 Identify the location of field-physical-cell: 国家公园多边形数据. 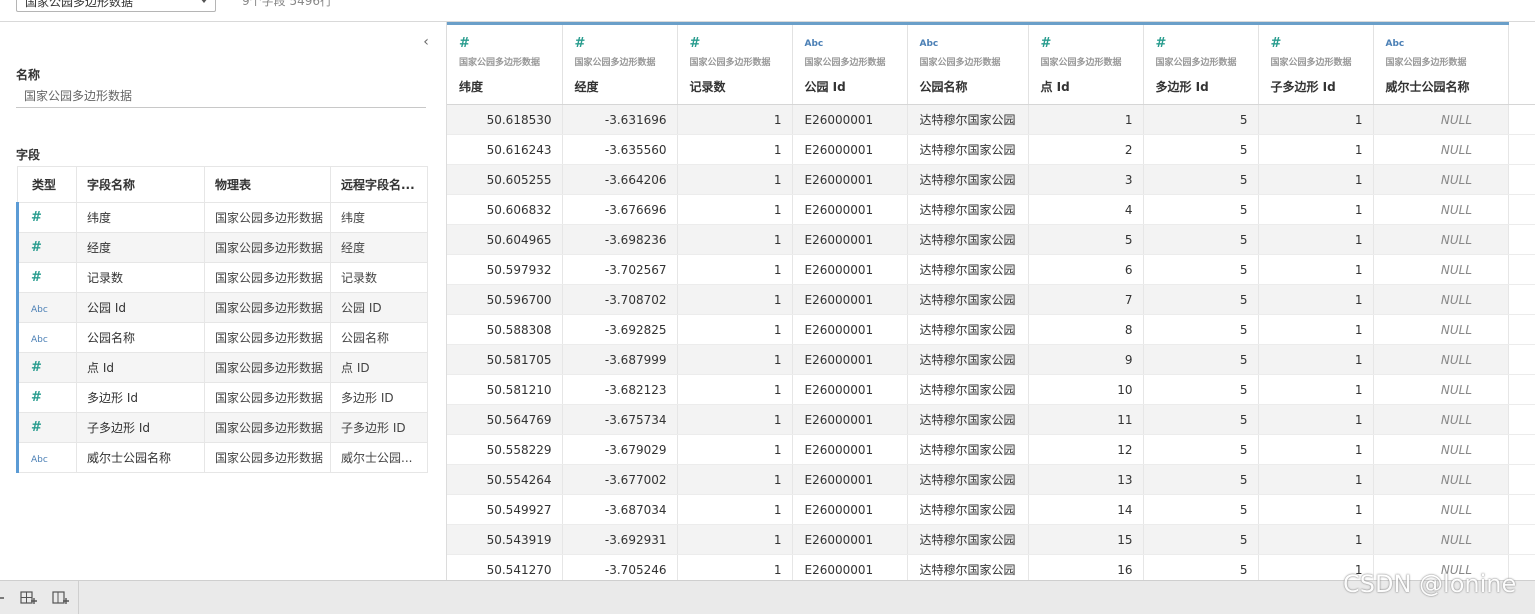
(267, 247).